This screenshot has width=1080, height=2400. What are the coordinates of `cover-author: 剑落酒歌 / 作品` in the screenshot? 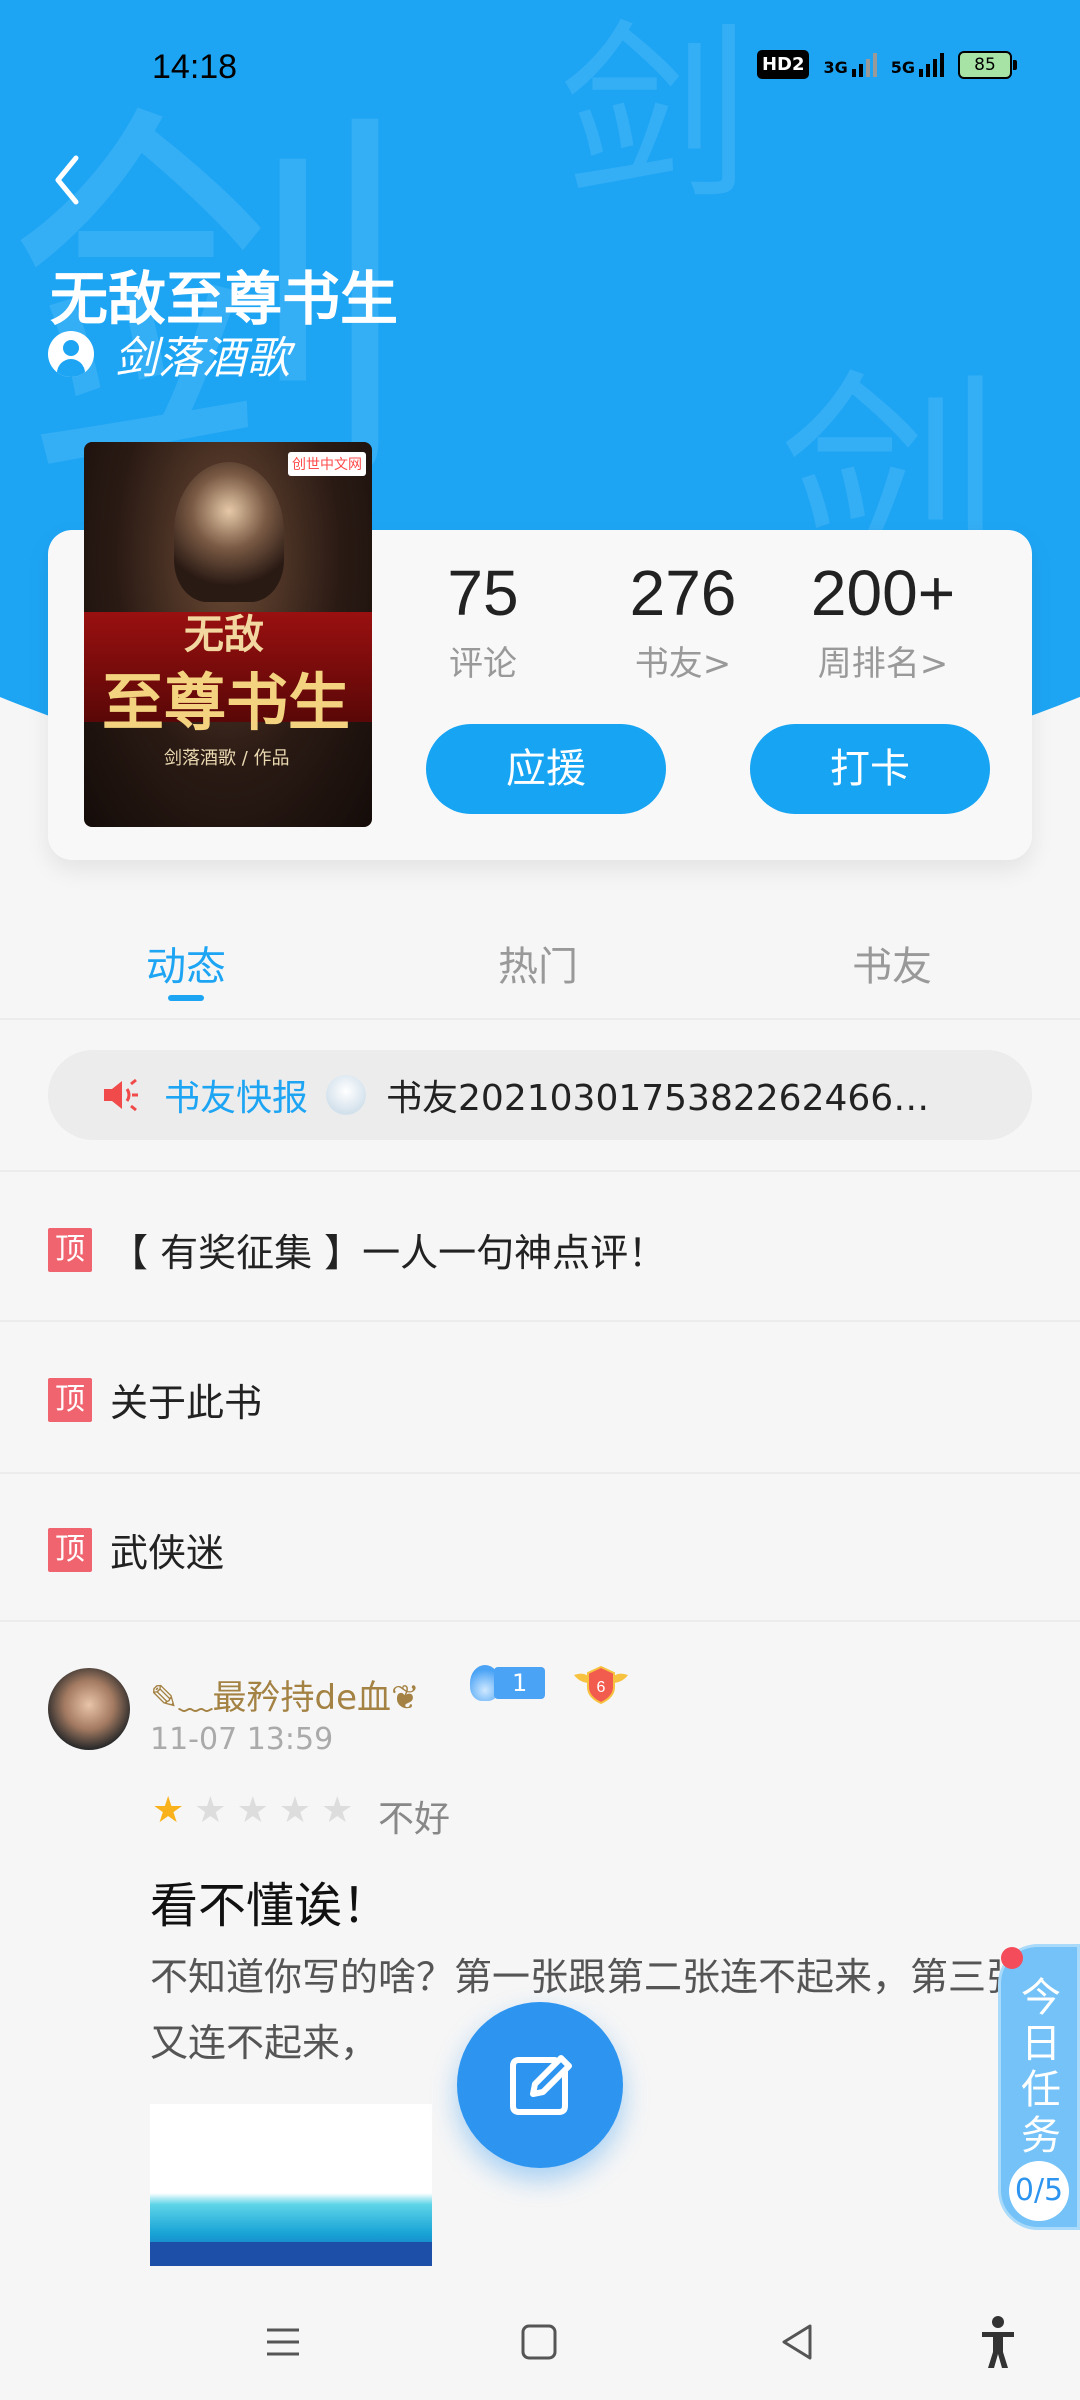 It's located at (227, 758).